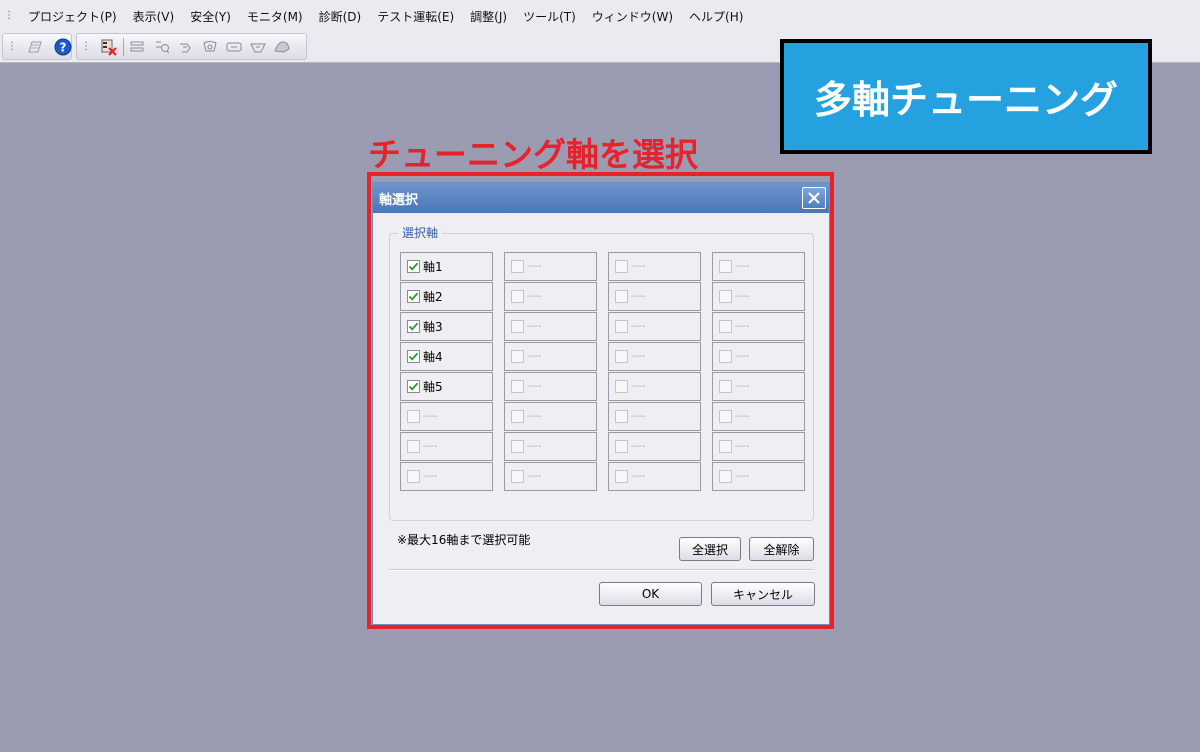 The width and height of the screenshot is (1200, 752). Describe the element at coordinates (258, 47) in the screenshot. I see `tool-6-icon` at that location.